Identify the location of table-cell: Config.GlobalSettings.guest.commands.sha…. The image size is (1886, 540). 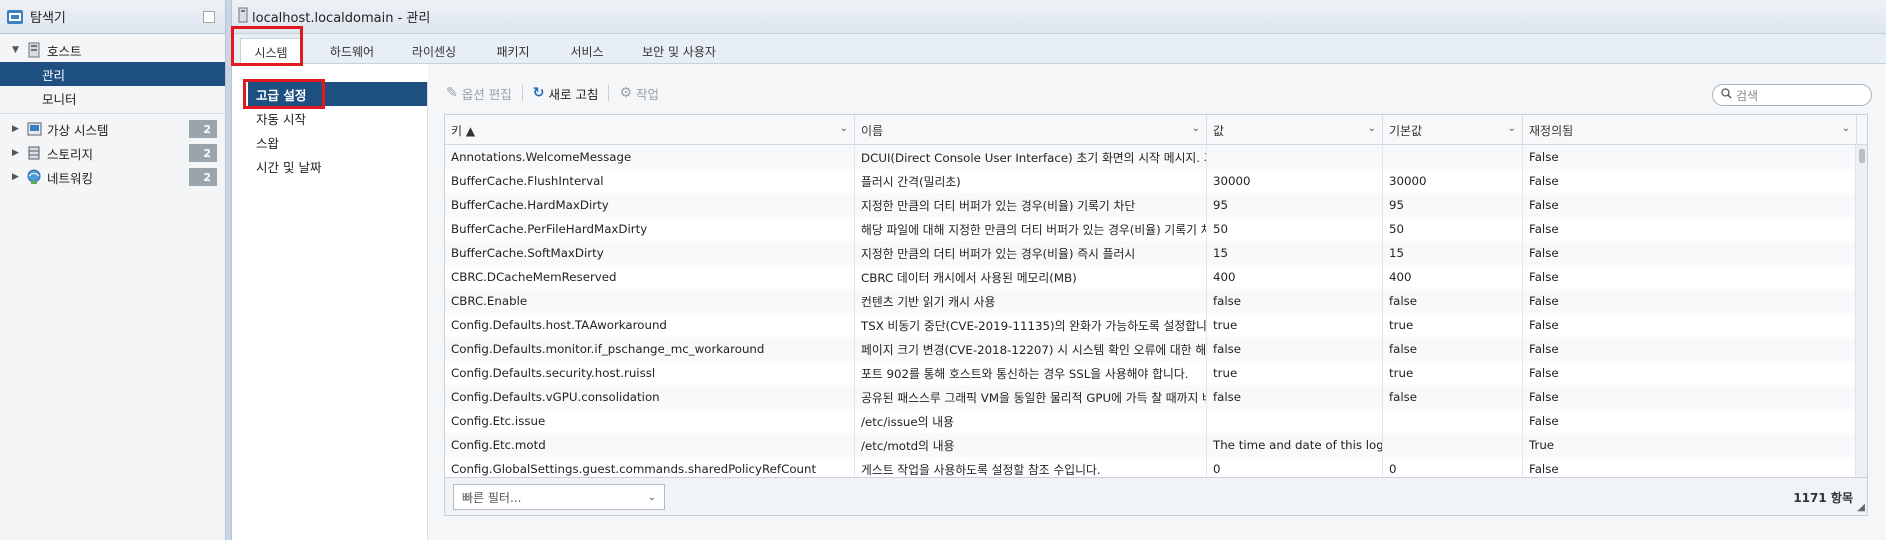
(650, 467).